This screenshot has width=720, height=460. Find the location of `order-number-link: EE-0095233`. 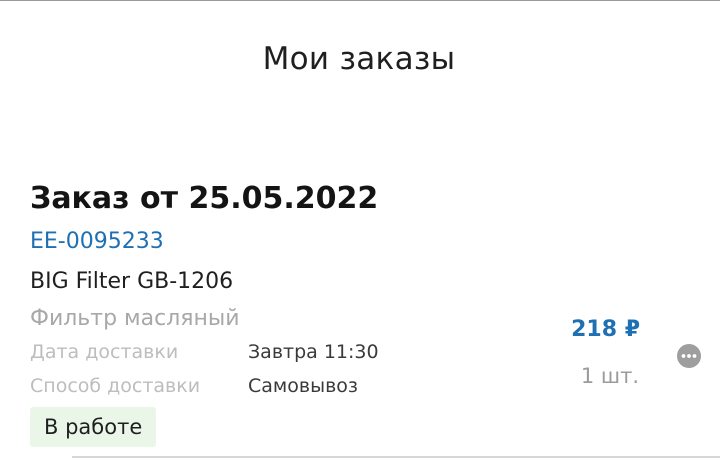

order-number-link: EE-0095233 is located at coordinates (97, 241).